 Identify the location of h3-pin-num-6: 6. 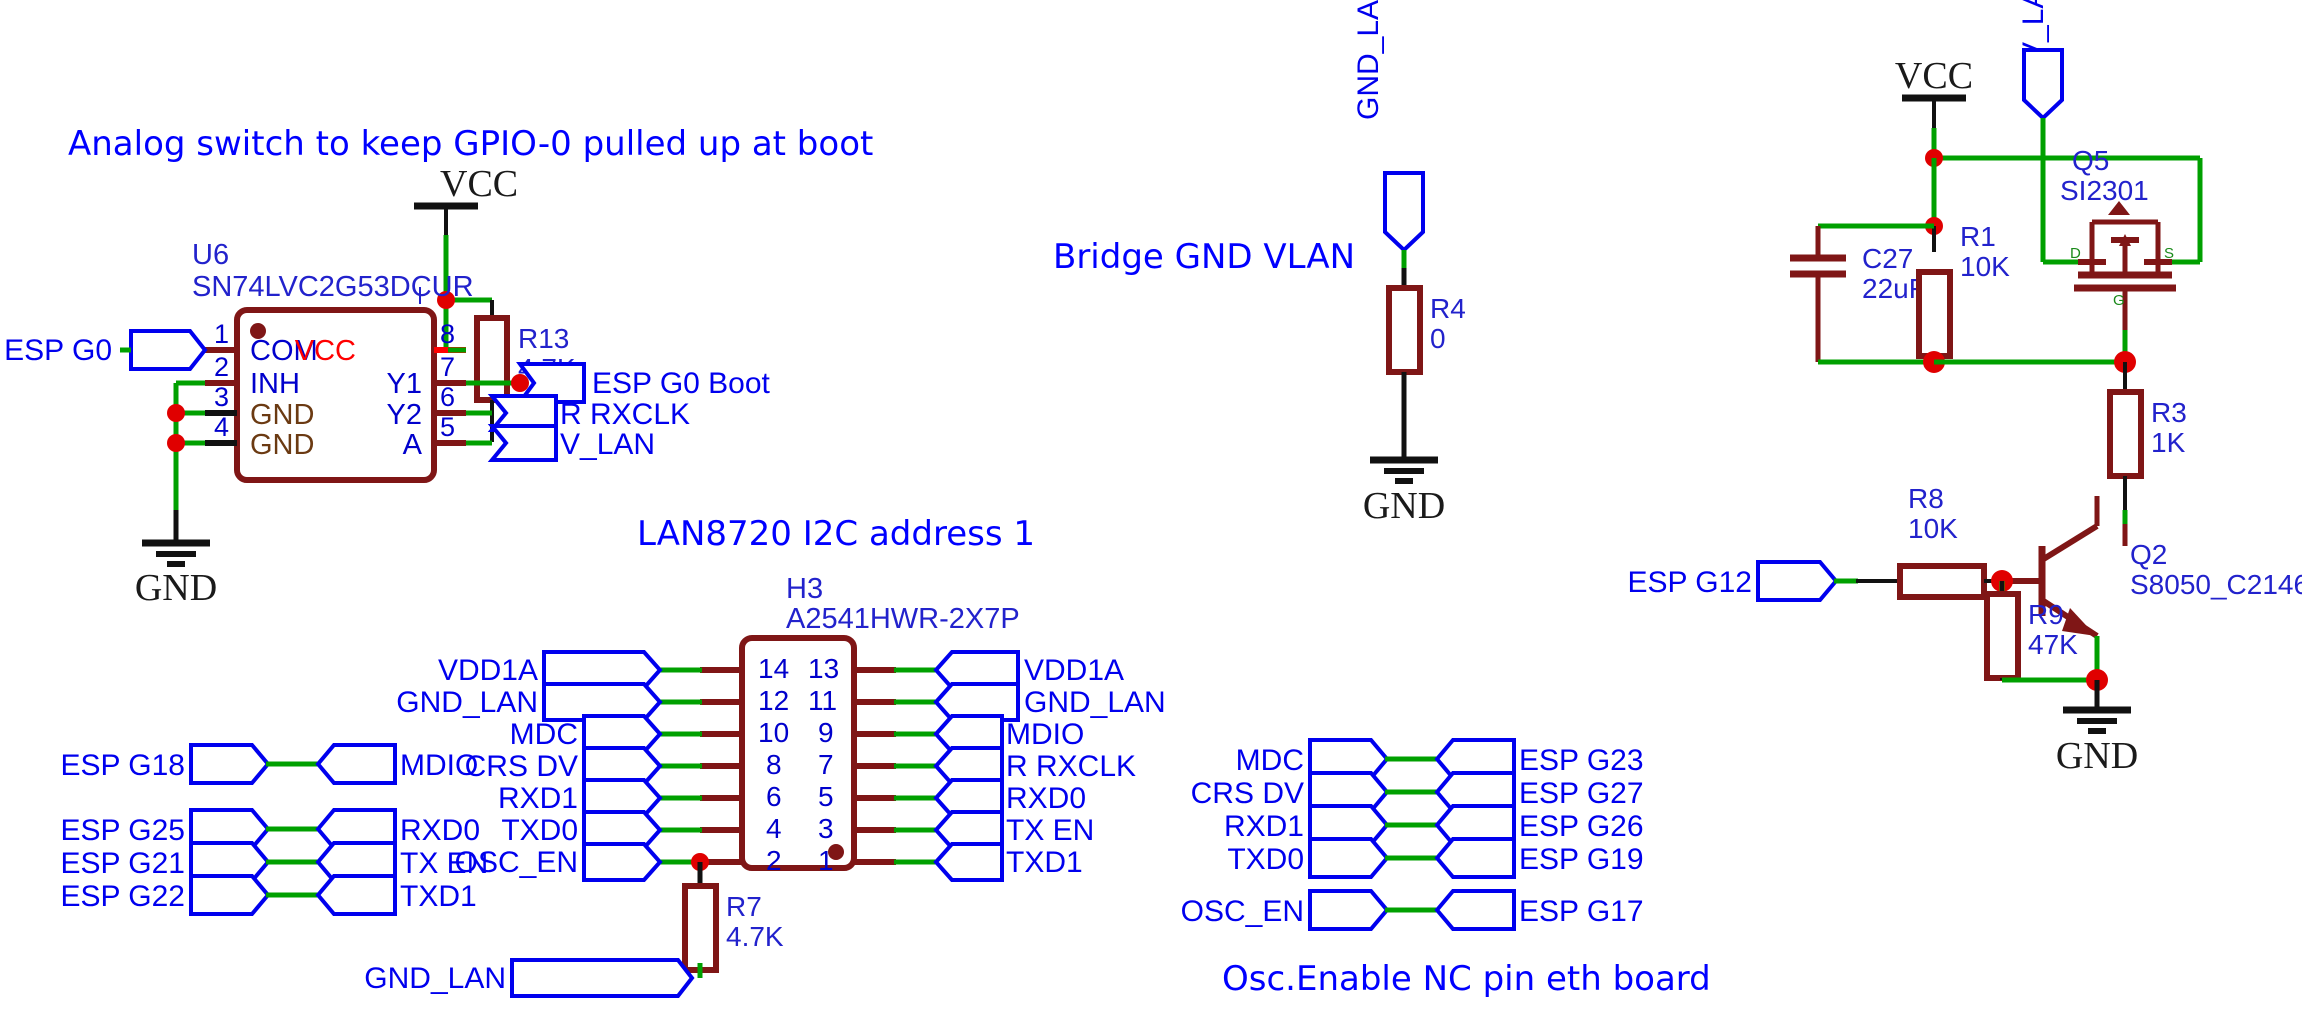
(774, 796).